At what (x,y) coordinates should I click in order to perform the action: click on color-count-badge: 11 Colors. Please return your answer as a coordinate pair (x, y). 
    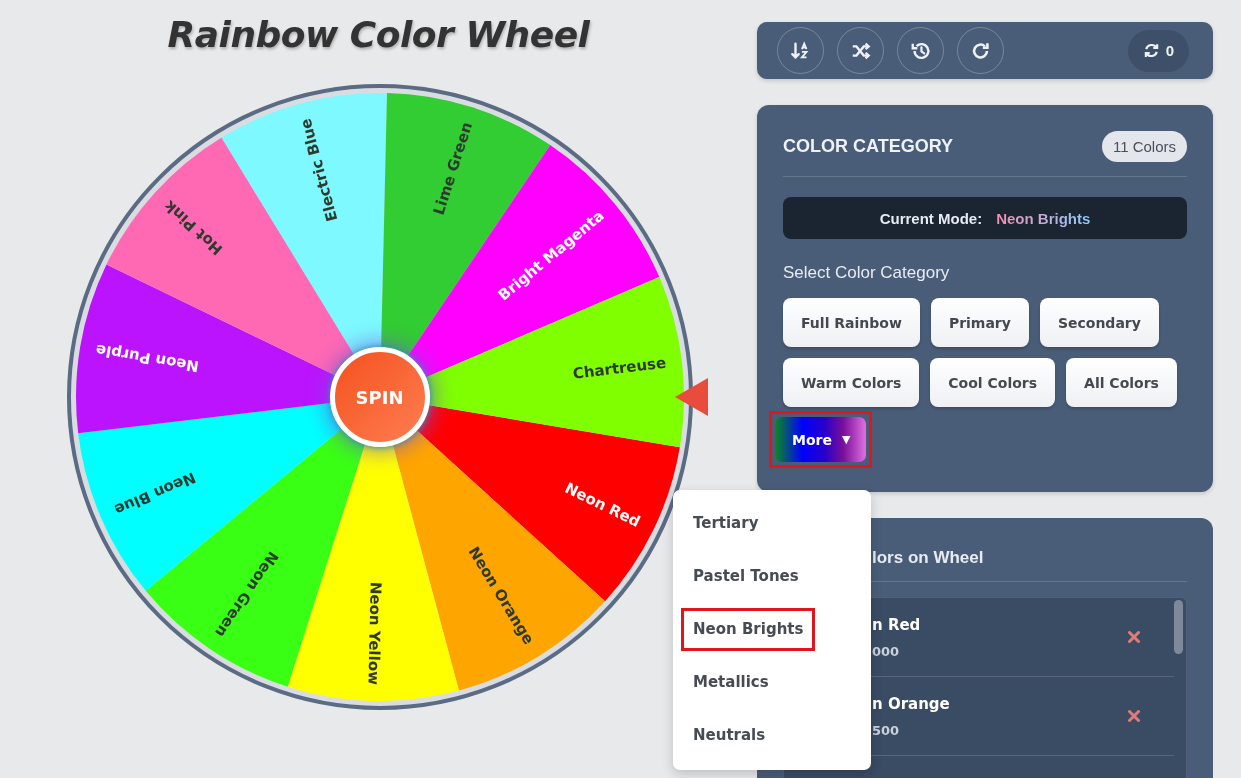
    Looking at the image, I should click on (1144, 146).